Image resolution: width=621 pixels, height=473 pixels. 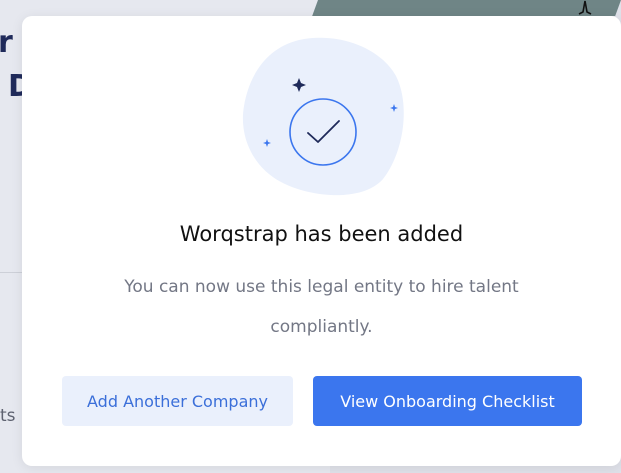 I want to click on success-illustration, so click(x=323, y=116).